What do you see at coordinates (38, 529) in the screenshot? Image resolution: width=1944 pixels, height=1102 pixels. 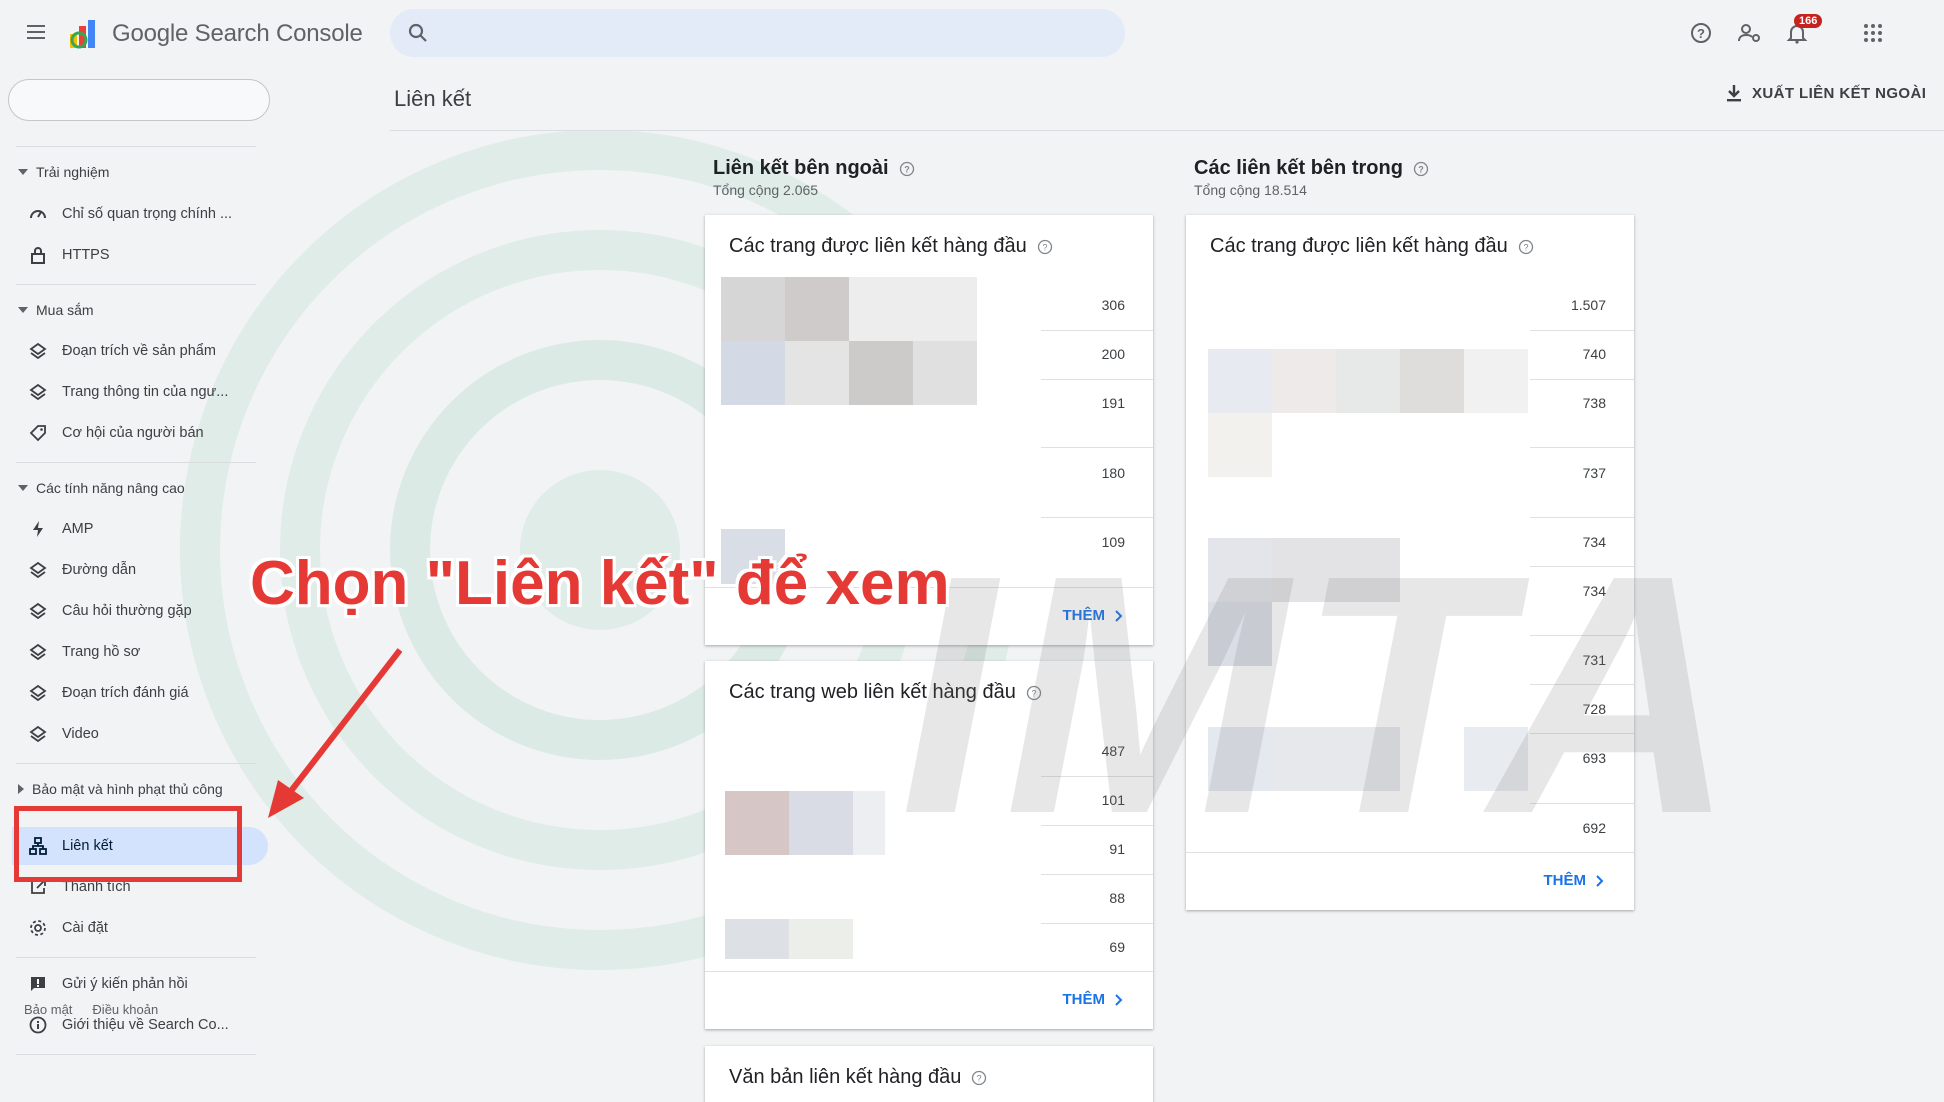 I see `bolt-icon` at bounding box center [38, 529].